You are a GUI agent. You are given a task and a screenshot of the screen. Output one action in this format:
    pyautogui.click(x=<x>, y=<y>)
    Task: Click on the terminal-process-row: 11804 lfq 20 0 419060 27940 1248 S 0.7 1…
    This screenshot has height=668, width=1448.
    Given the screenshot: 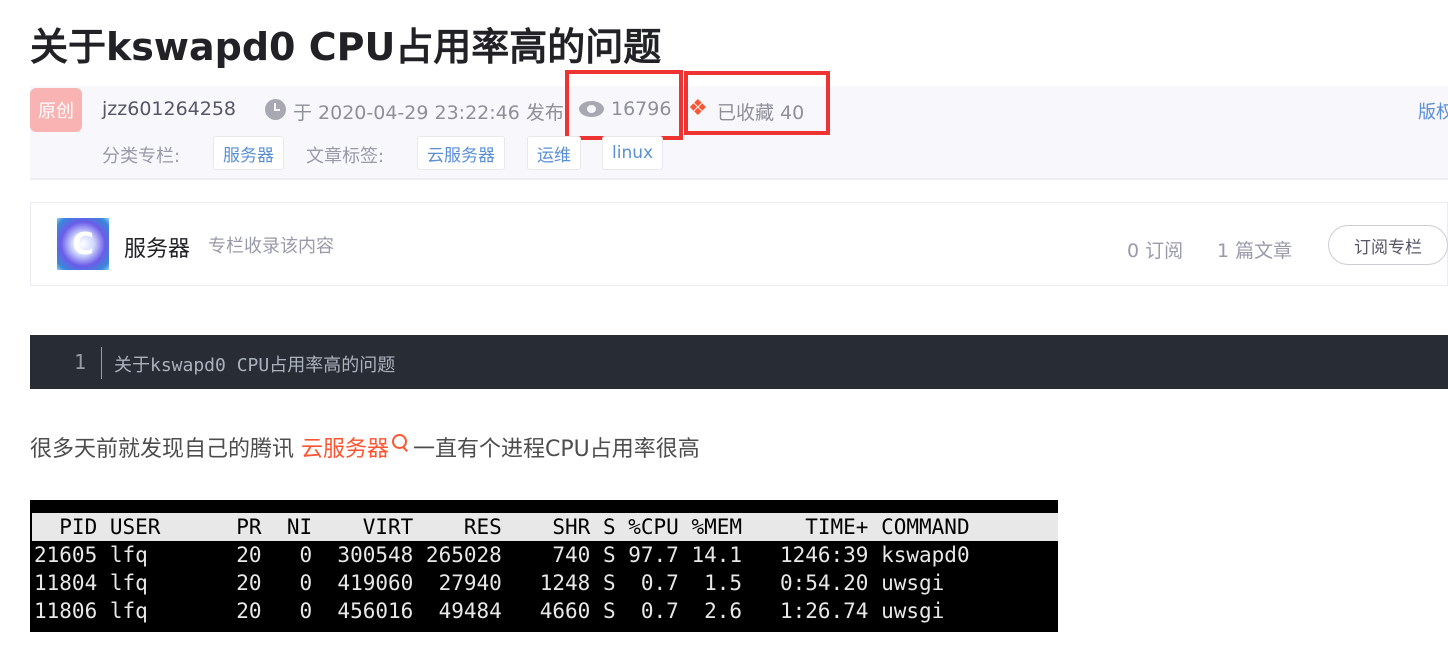 What is the action you would take?
    pyautogui.click(x=489, y=583)
    